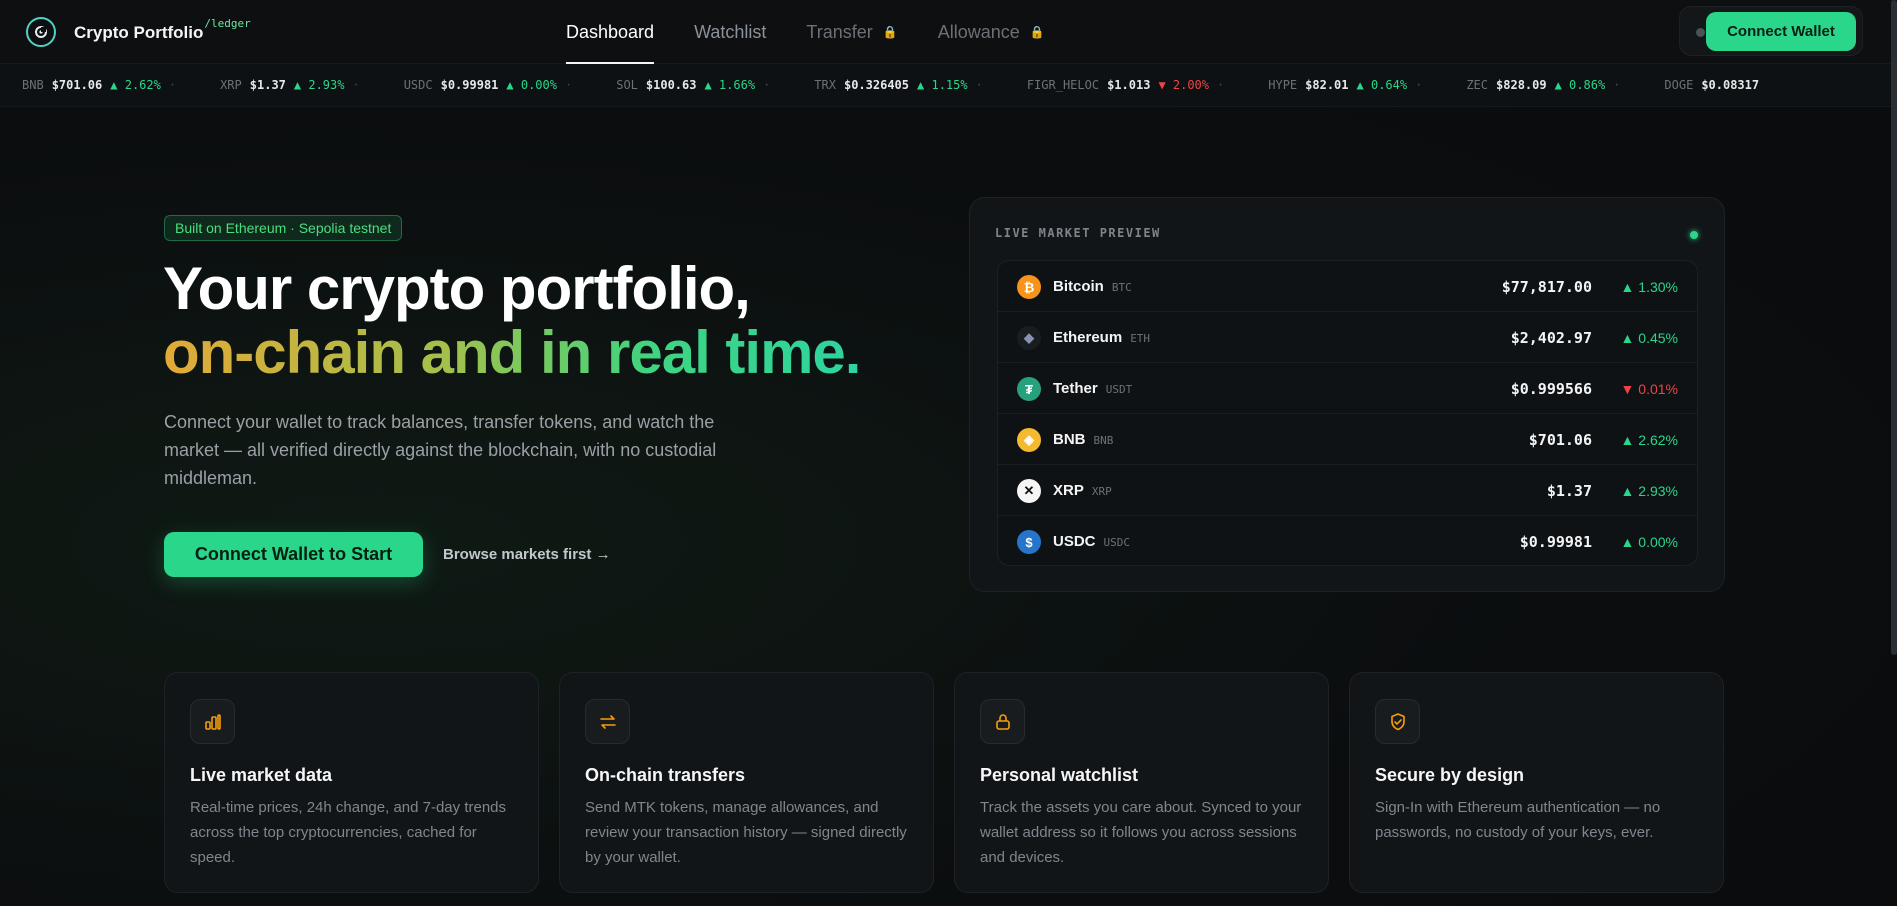 This screenshot has width=1897, height=906. I want to click on feature-title: Live market data, so click(261, 775).